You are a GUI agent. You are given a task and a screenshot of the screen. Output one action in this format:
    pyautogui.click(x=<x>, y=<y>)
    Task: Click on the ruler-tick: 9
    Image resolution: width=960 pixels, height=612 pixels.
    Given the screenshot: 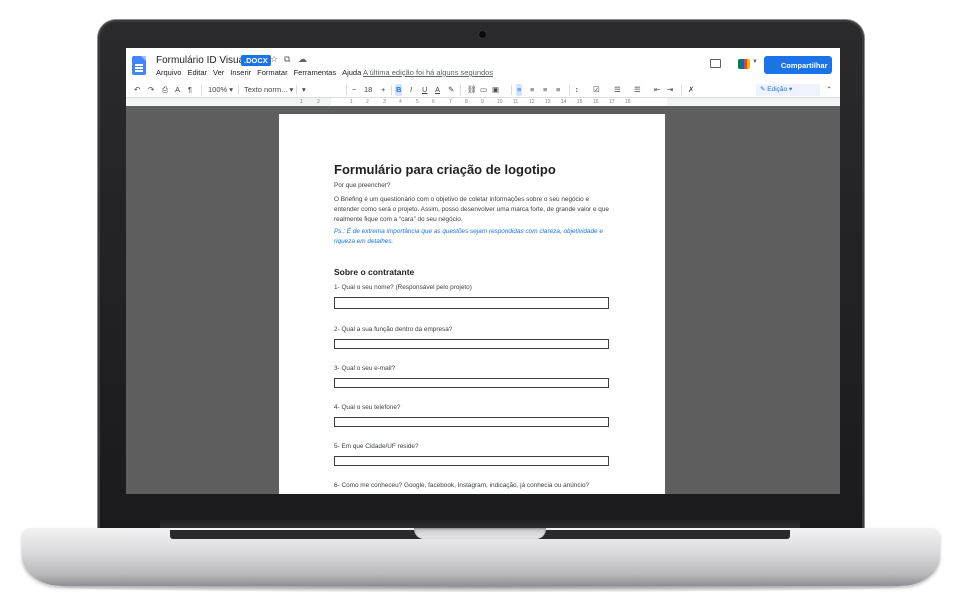 What is the action you would take?
    pyautogui.click(x=482, y=102)
    